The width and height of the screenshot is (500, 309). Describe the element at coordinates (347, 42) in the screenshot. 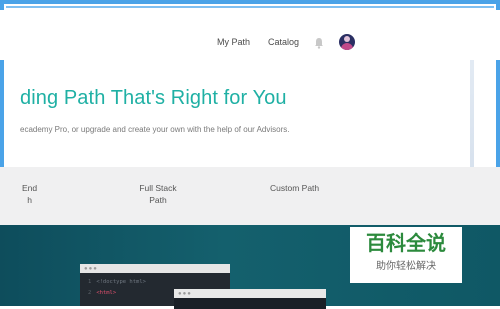

I see `avatar` at that location.